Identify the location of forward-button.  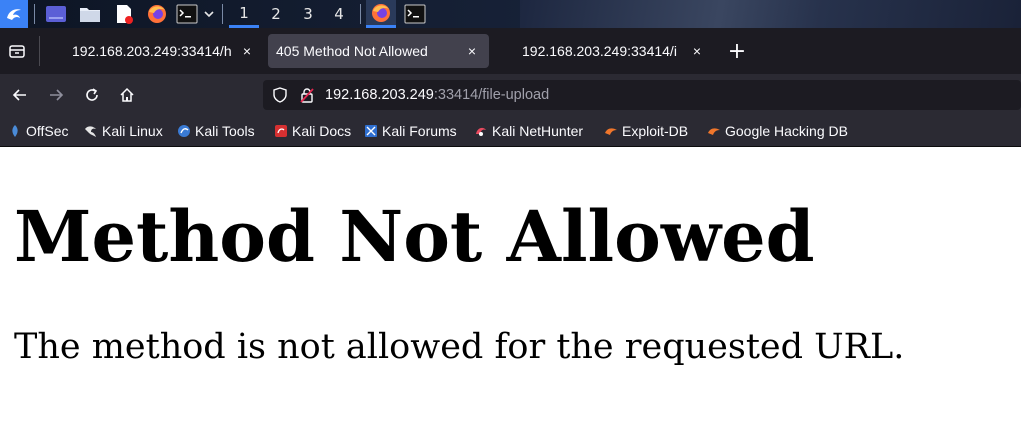
(56, 95).